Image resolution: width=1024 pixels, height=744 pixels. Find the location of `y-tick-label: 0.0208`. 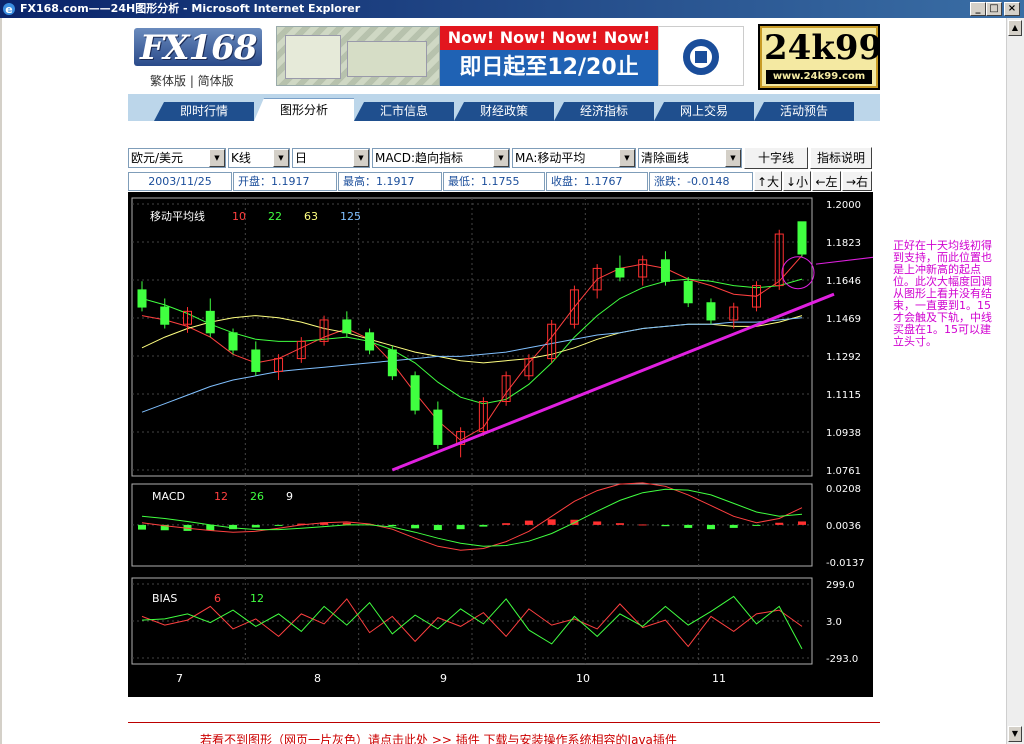

y-tick-label: 0.0208 is located at coordinates (843, 489).